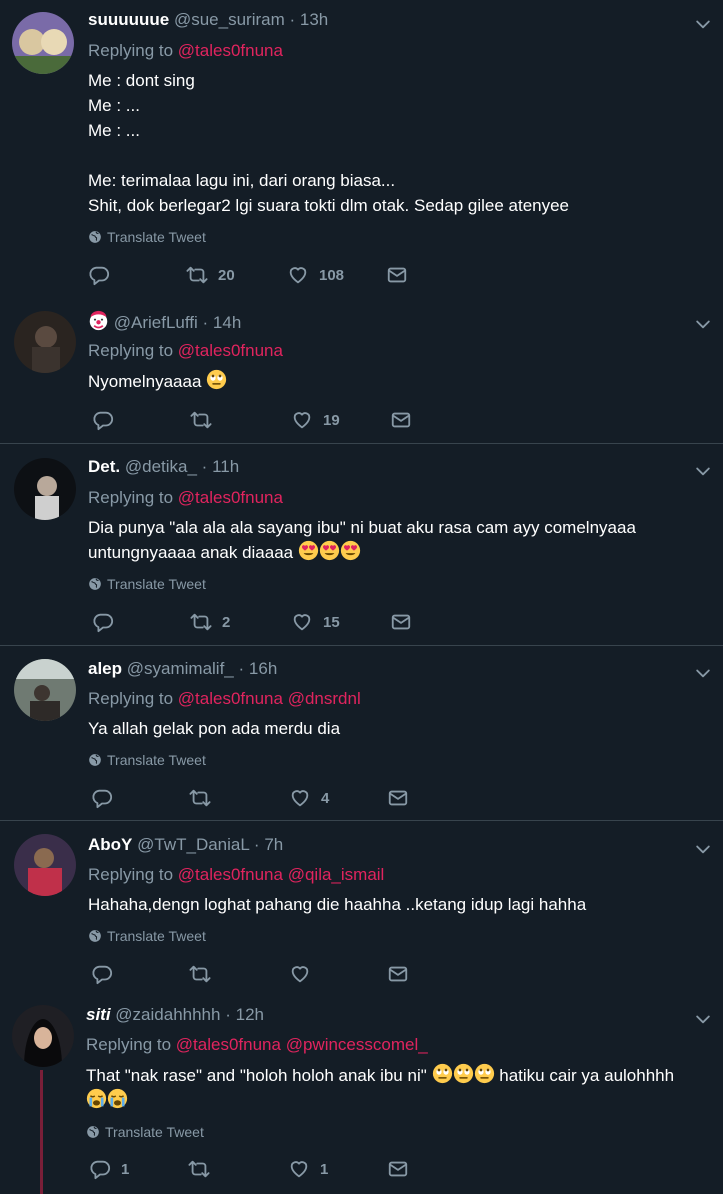  Describe the element at coordinates (357, 1044) in the screenshot. I see `mention-link: @pwincesscomel_` at that location.